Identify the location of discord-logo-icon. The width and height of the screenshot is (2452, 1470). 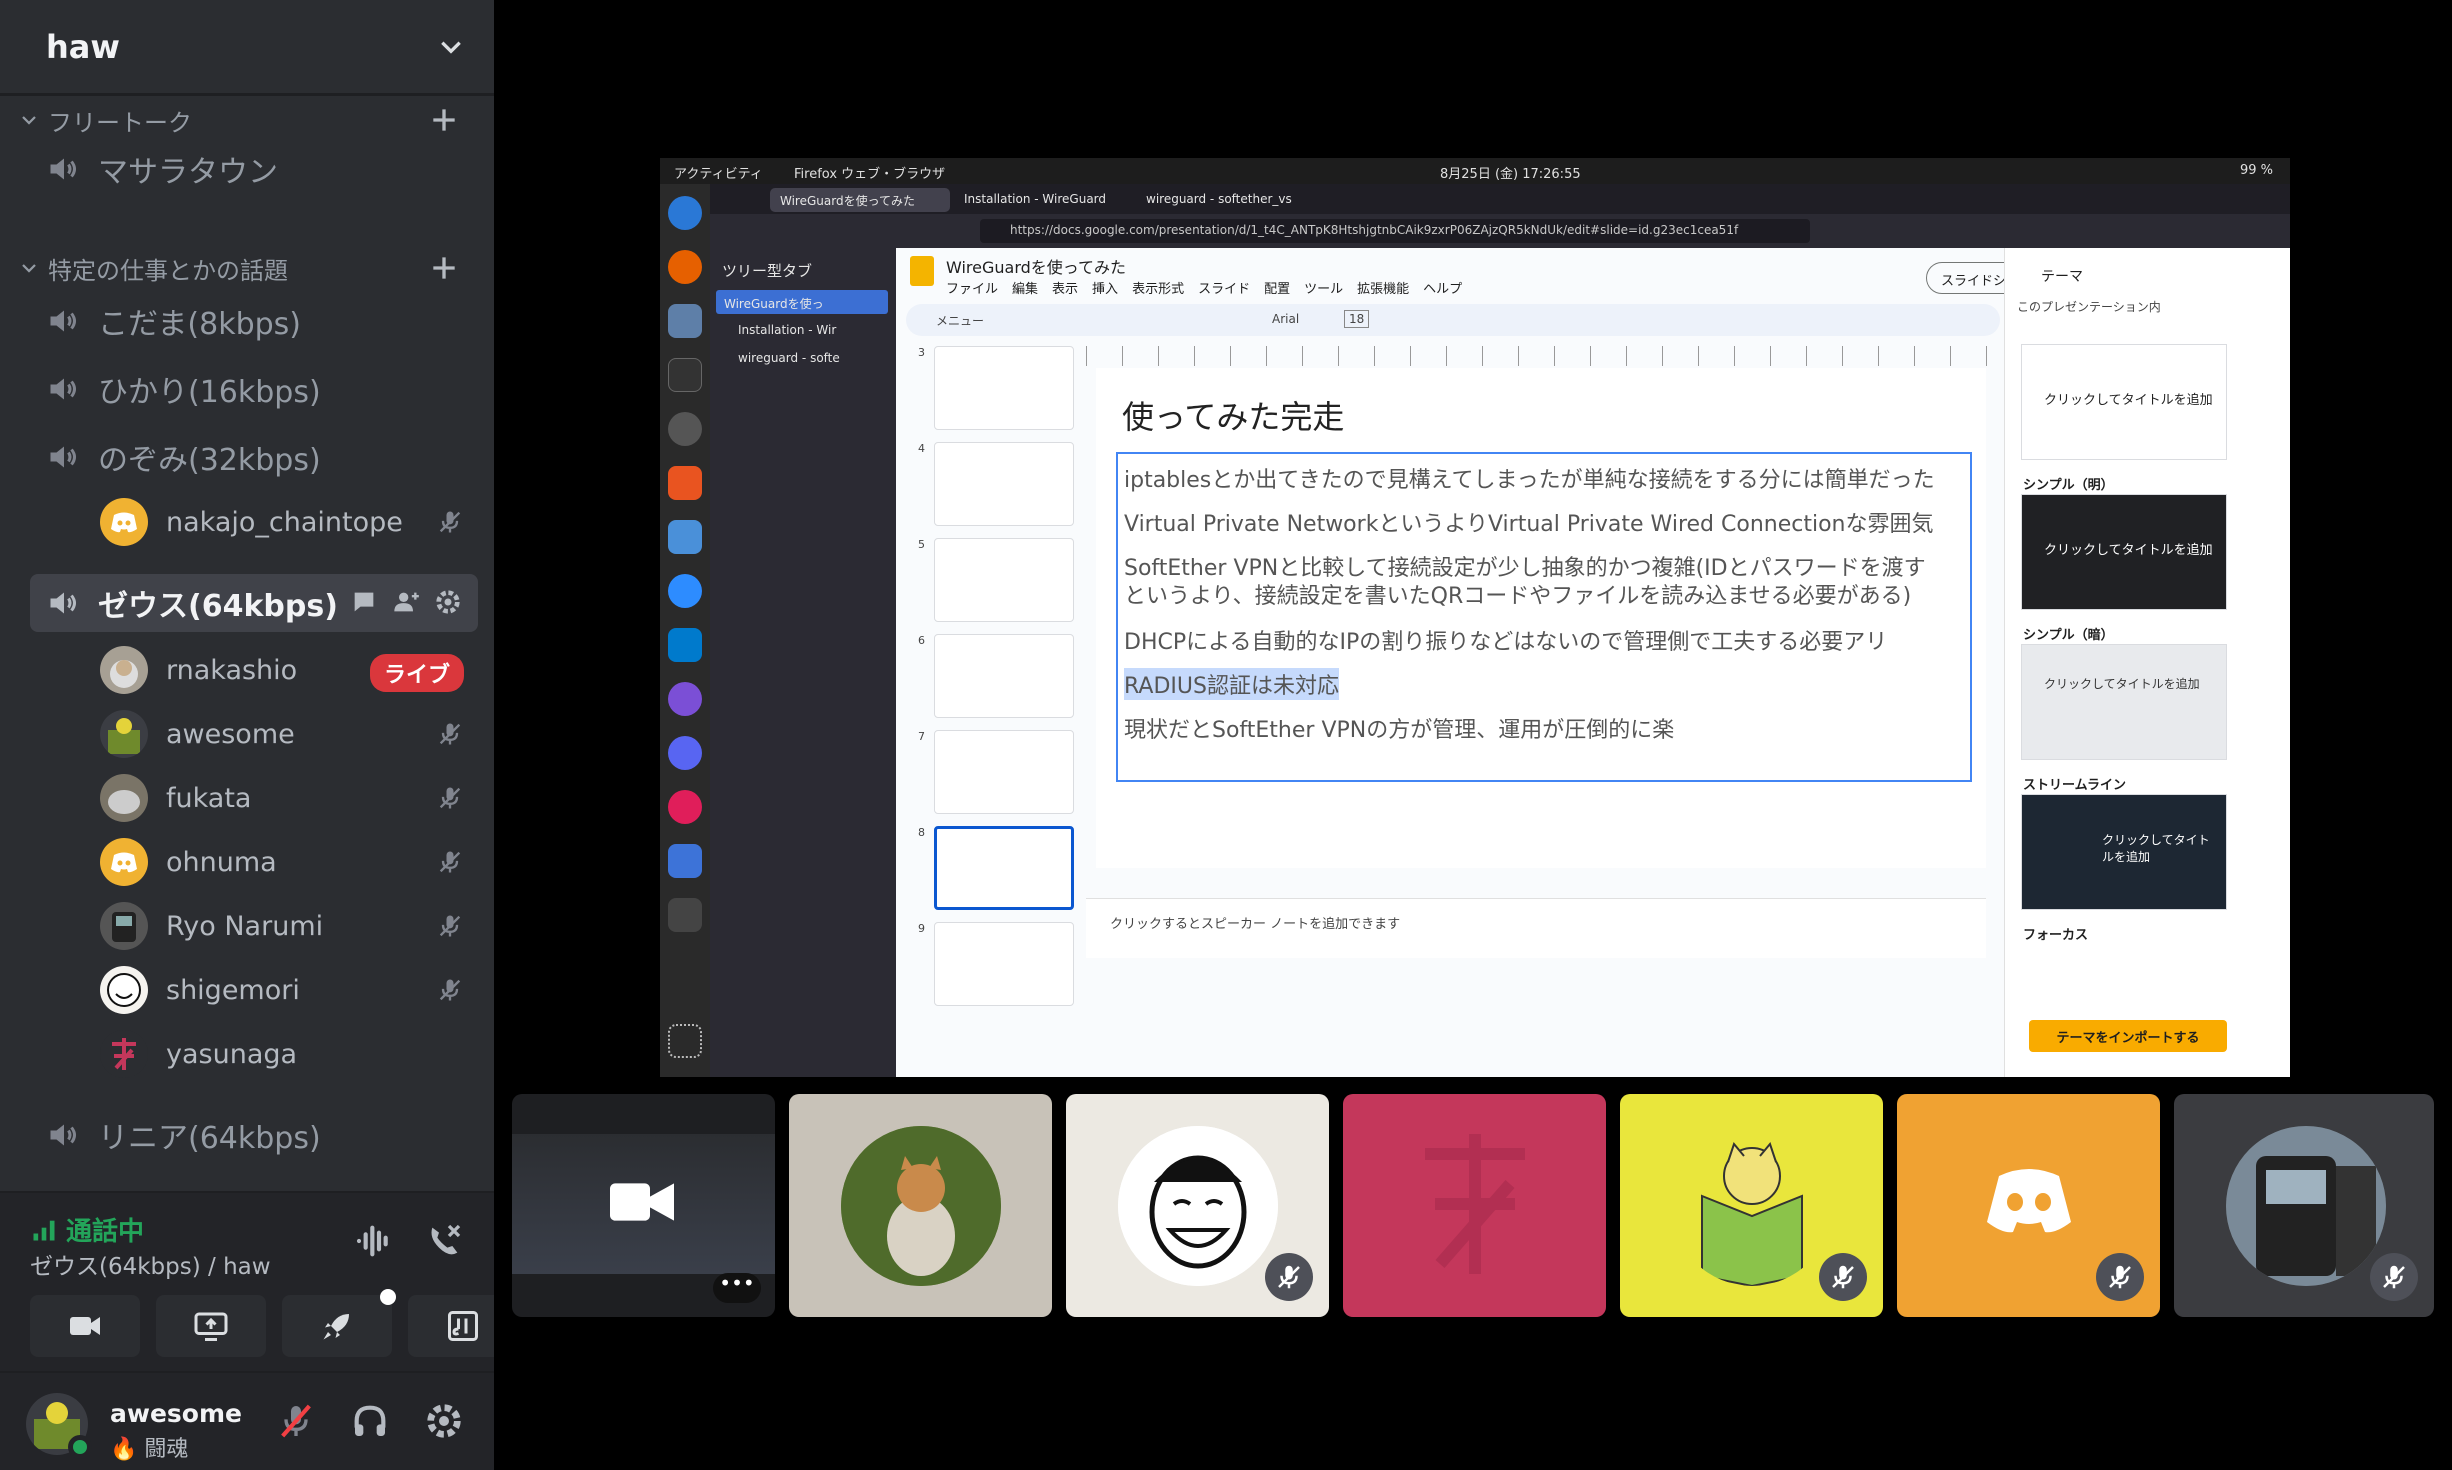
(124, 862).